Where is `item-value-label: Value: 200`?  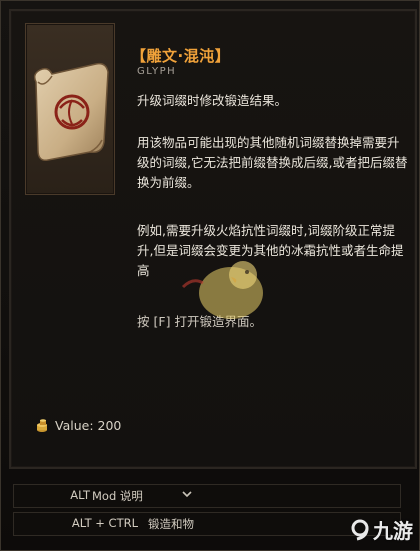
item-value-label: Value: 200 is located at coordinates (88, 425).